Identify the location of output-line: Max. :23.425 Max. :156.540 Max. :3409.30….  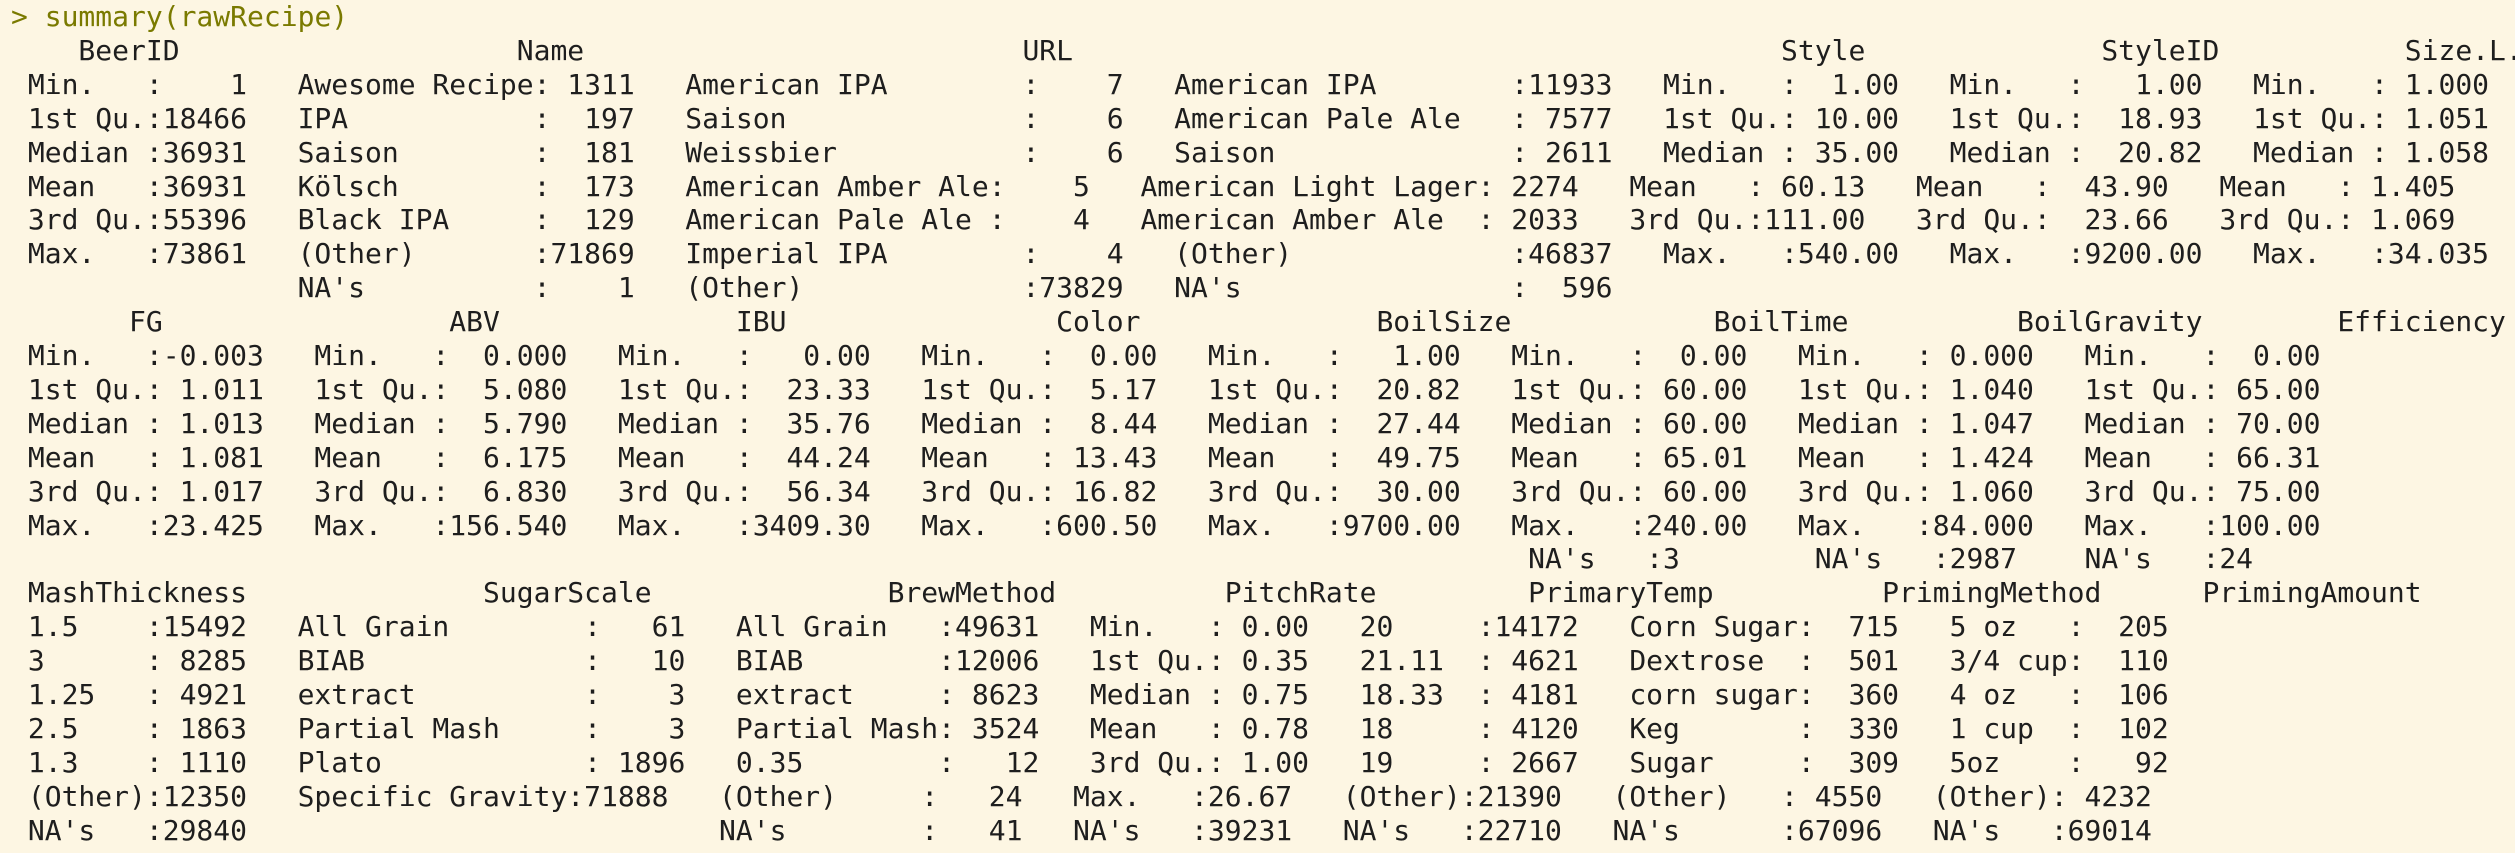
(1183, 525).